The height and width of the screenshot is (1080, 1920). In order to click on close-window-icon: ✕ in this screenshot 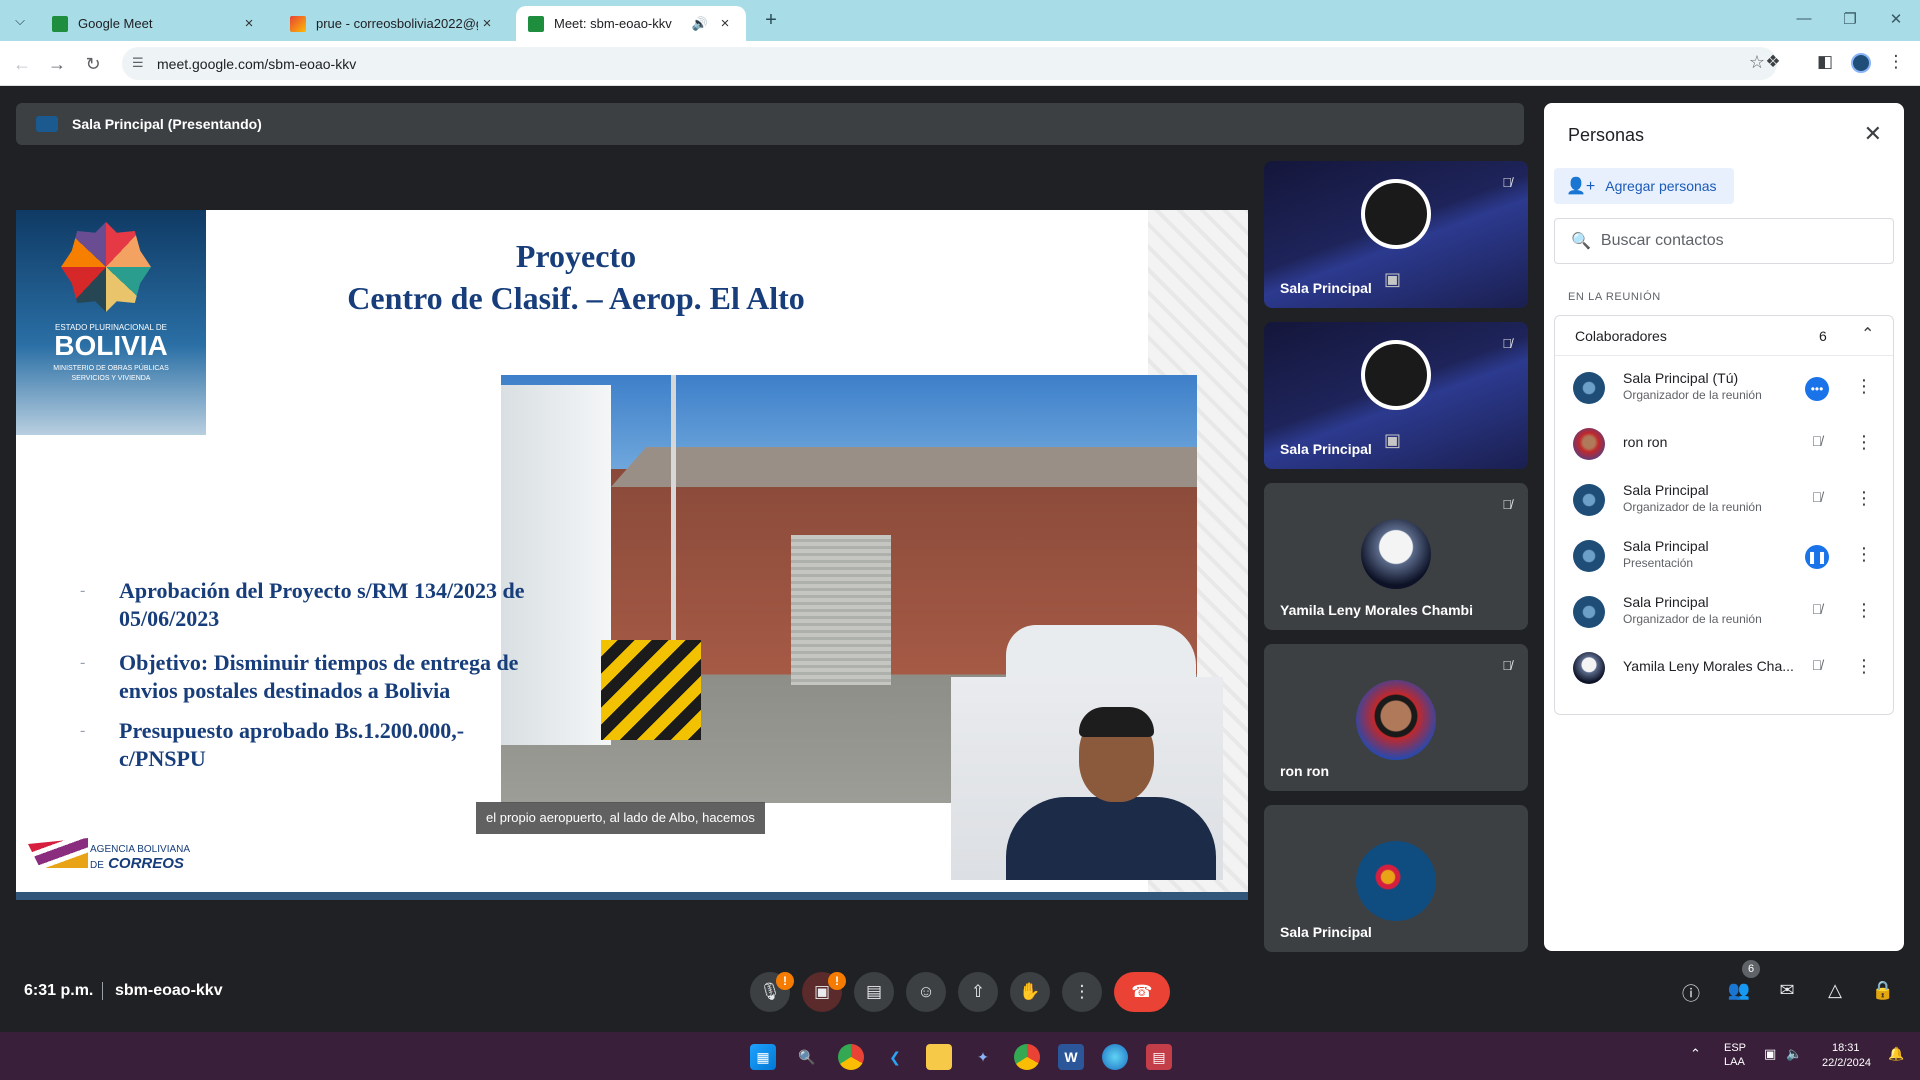, I will do `click(1896, 19)`.